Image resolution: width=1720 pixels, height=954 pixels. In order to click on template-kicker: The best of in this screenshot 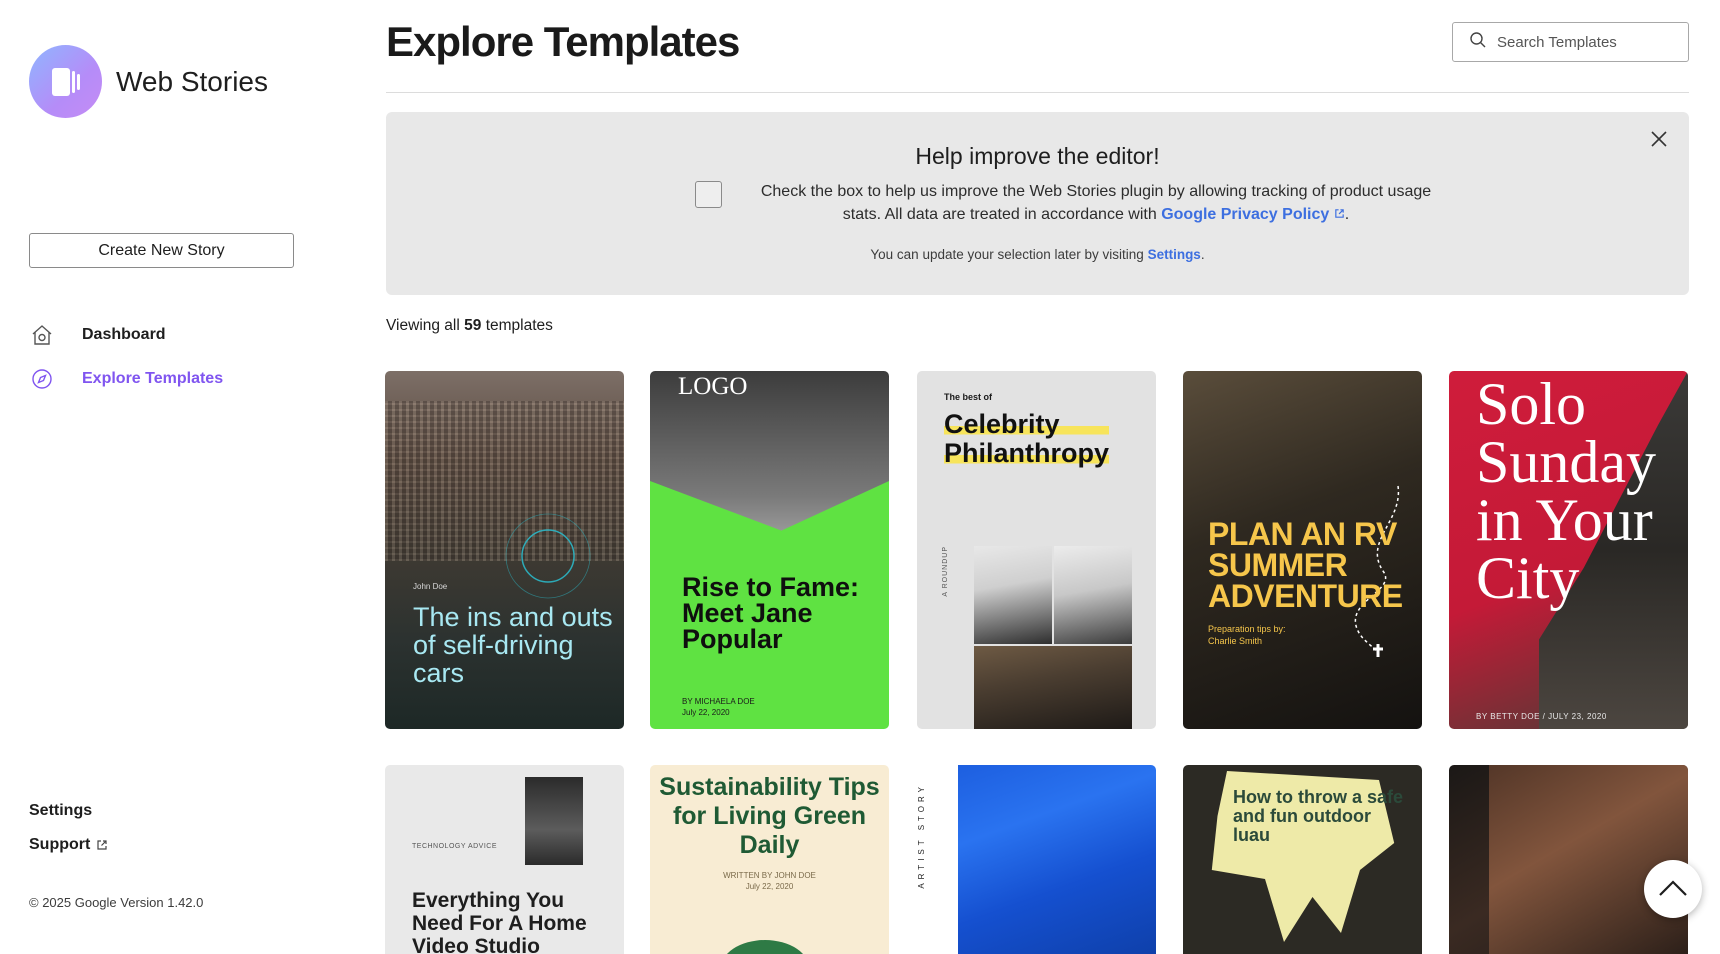, I will do `click(968, 397)`.